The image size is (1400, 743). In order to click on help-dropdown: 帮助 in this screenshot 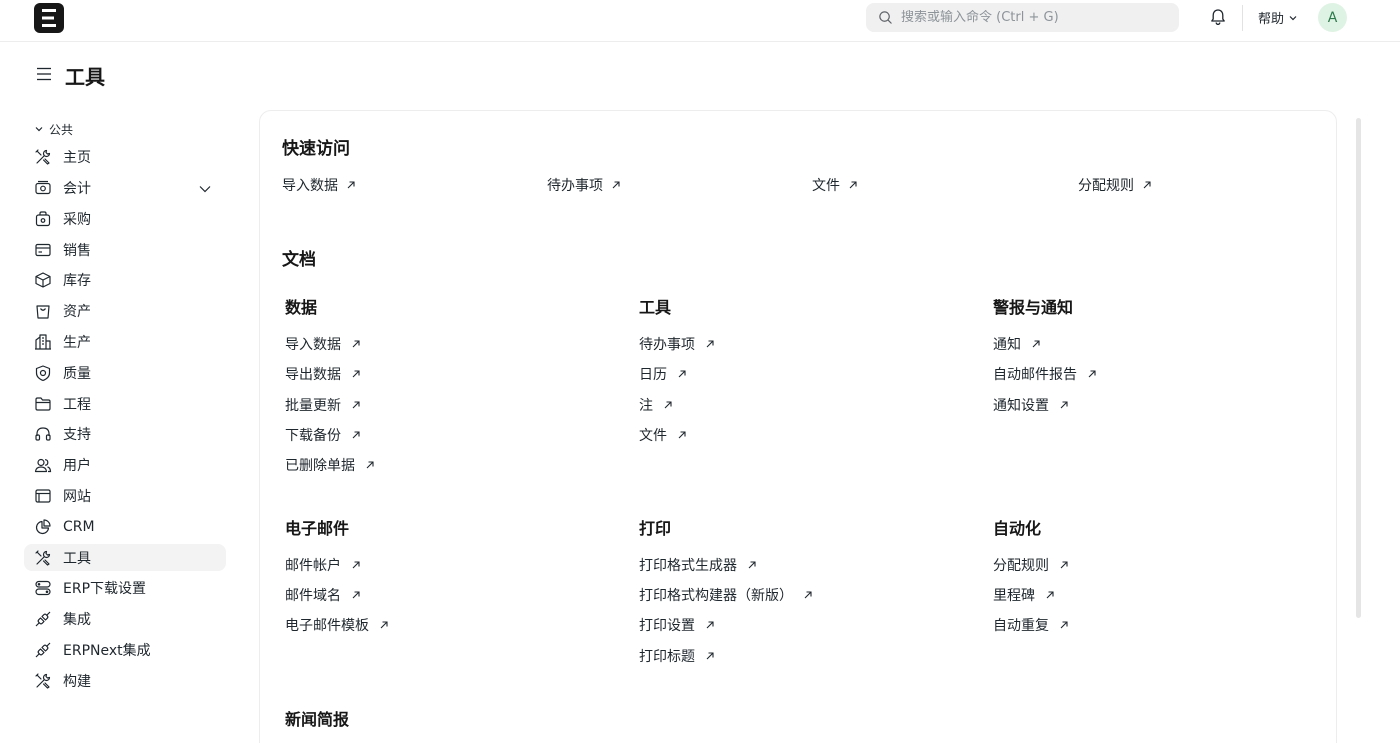, I will do `click(1278, 17)`.